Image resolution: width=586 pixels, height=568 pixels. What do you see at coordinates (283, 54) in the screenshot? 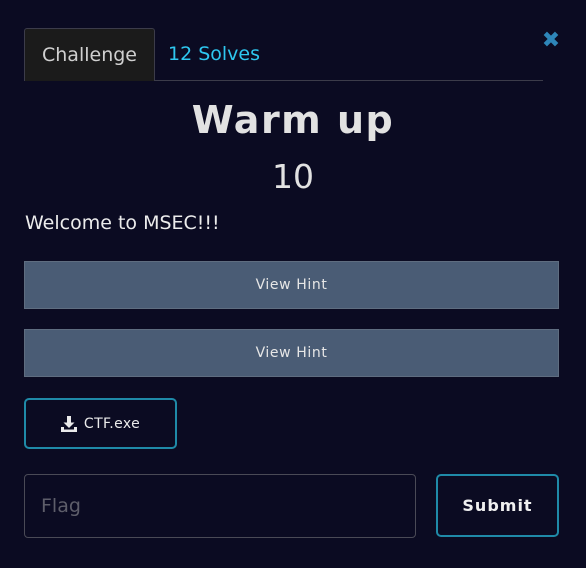
I see `challenge-tabs: Challenge 12 Solves` at bounding box center [283, 54].